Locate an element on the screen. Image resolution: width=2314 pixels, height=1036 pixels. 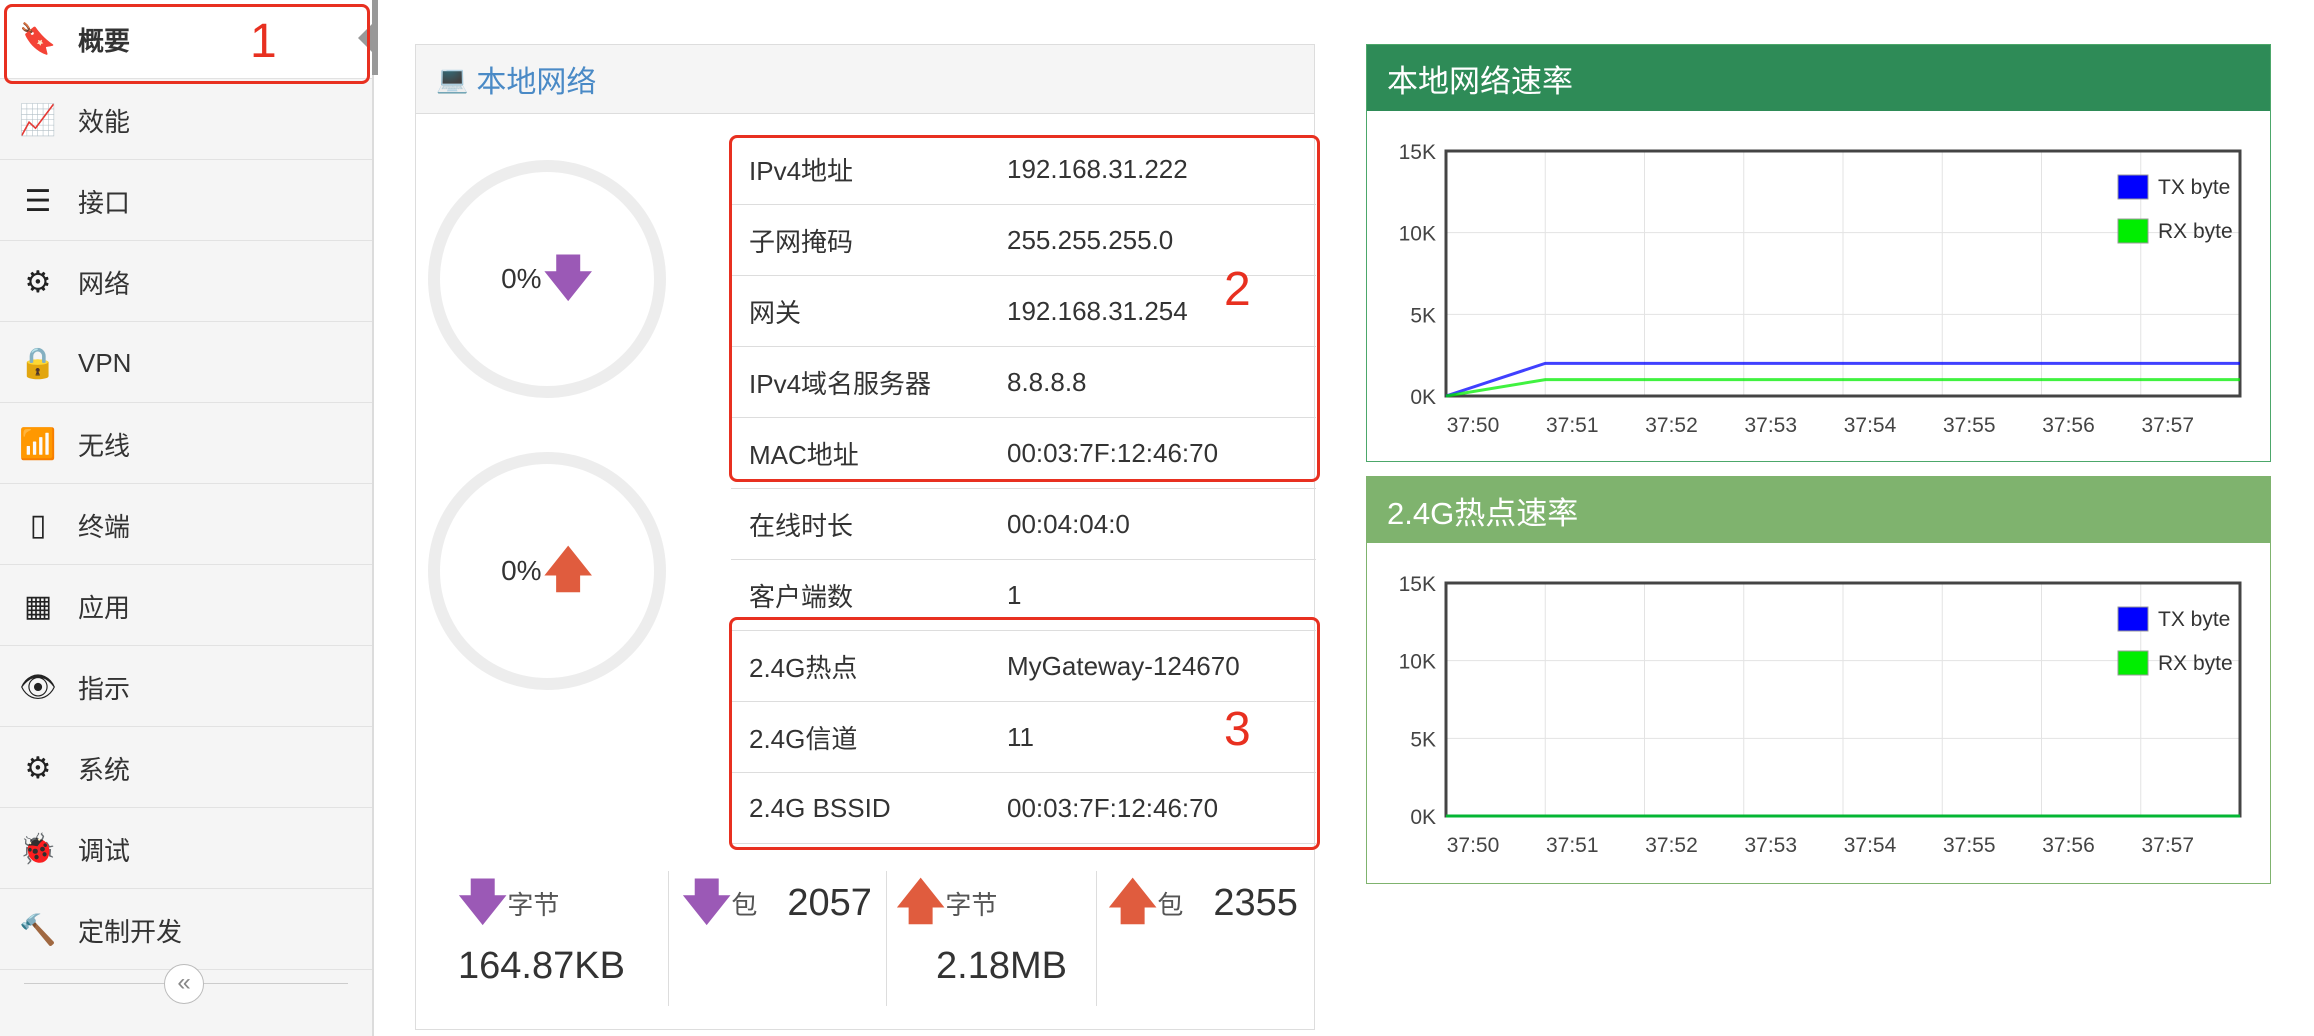
sidebar-item: 👁 指示 is located at coordinates (186, 687).